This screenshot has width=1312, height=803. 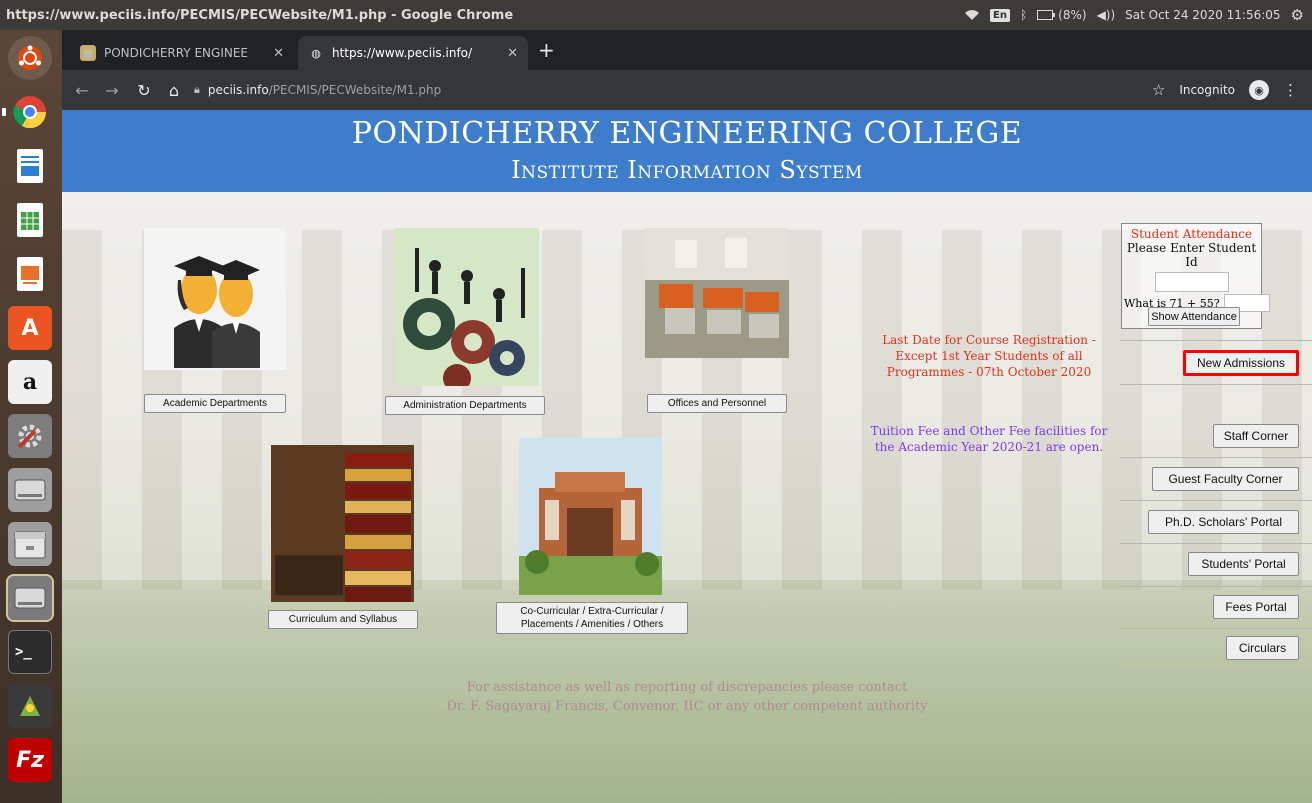 What do you see at coordinates (30, 166) in the screenshot?
I see `writer-icon` at bounding box center [30, 166].